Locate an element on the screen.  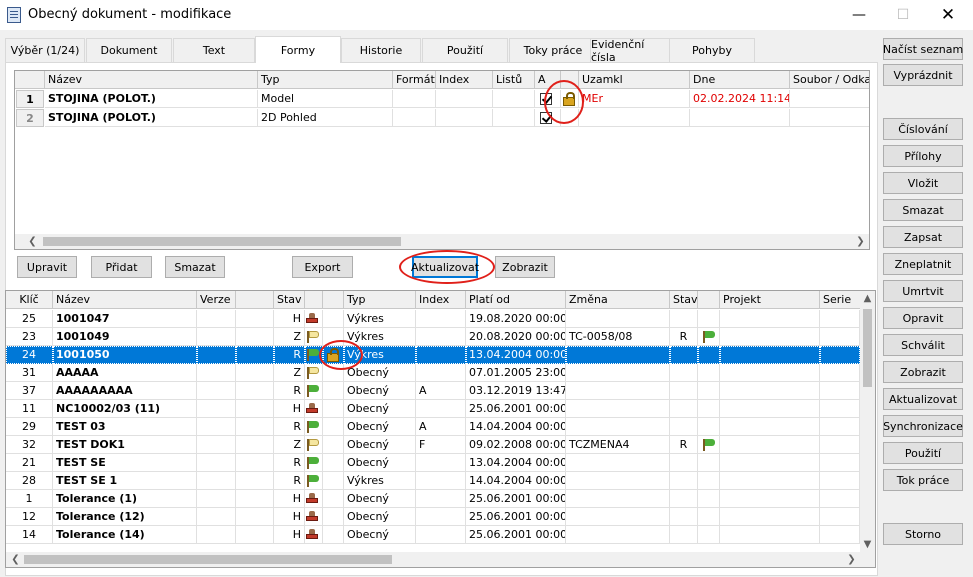
table-row: 21TEST SE R Obecný 13.04.2004 00:00:00 is located at coordinates (433, 463).